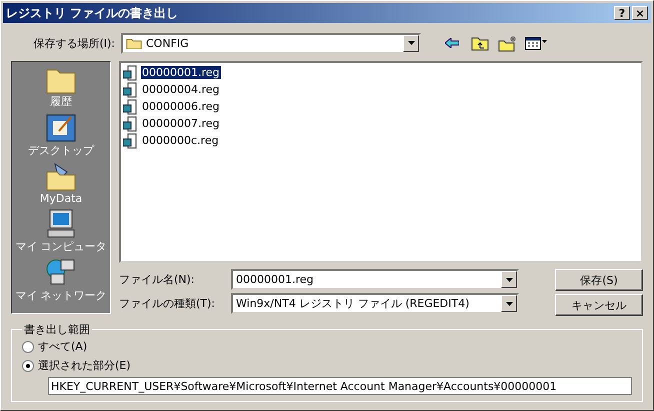  I want to click on desktop-icon, so click(61, 128).